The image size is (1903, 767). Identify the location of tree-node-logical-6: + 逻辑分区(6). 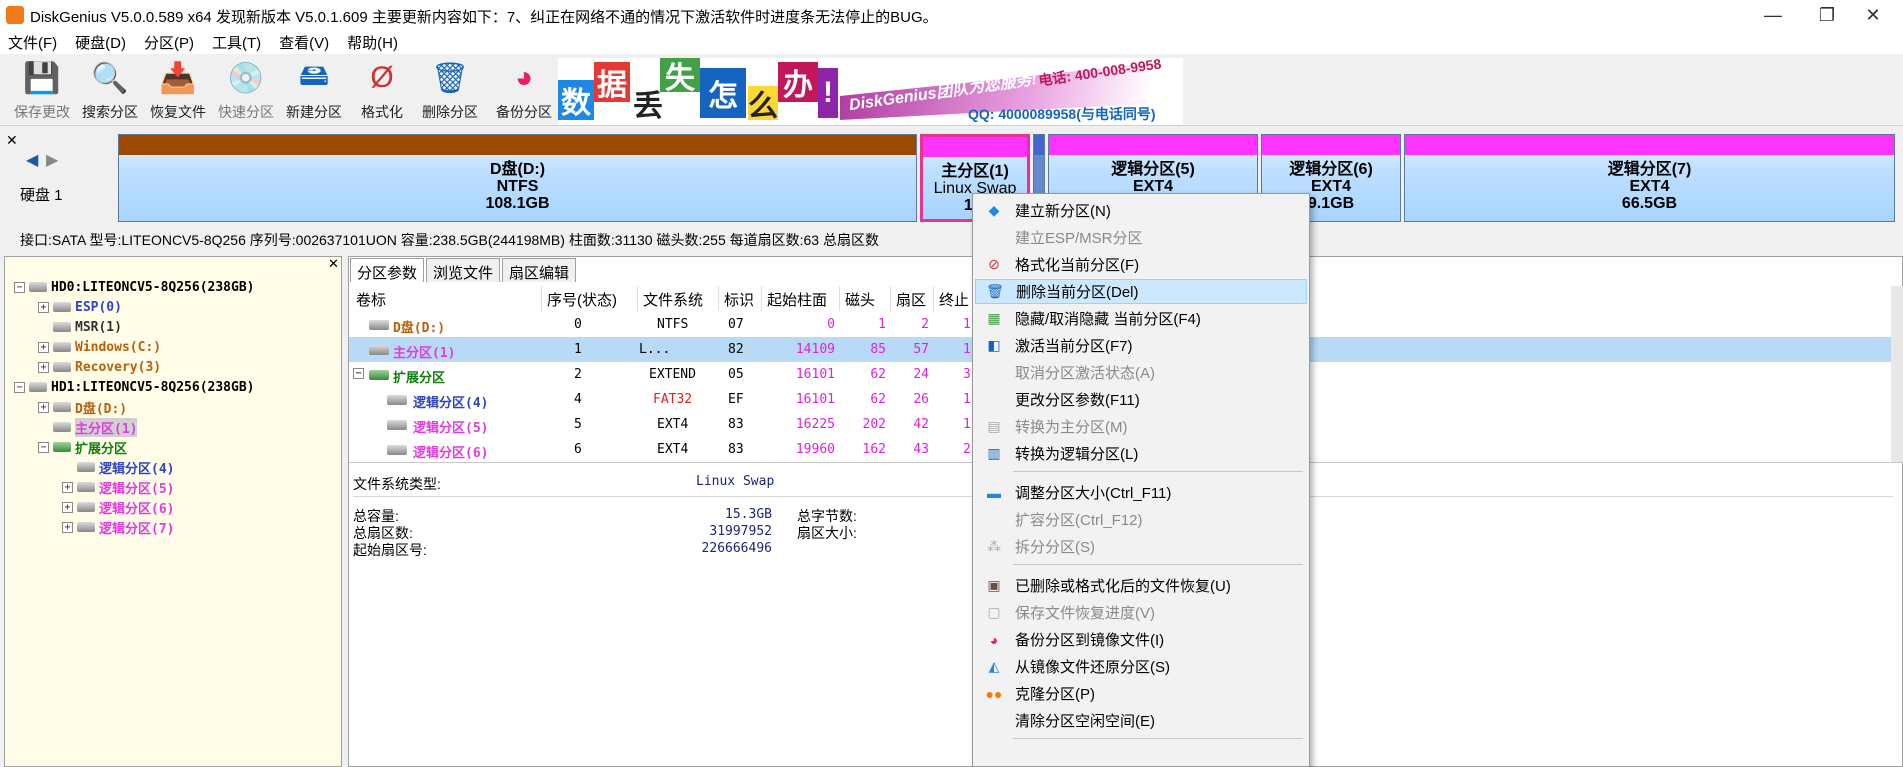
(118, 507).